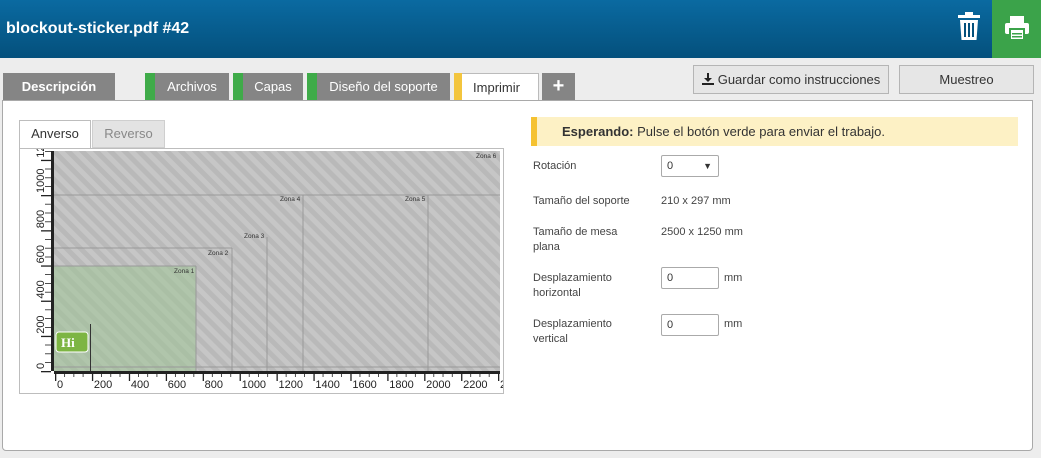 This screenshot has width=1041, height=458. I want to click on x-tick-label: 200, so click(103, 385).